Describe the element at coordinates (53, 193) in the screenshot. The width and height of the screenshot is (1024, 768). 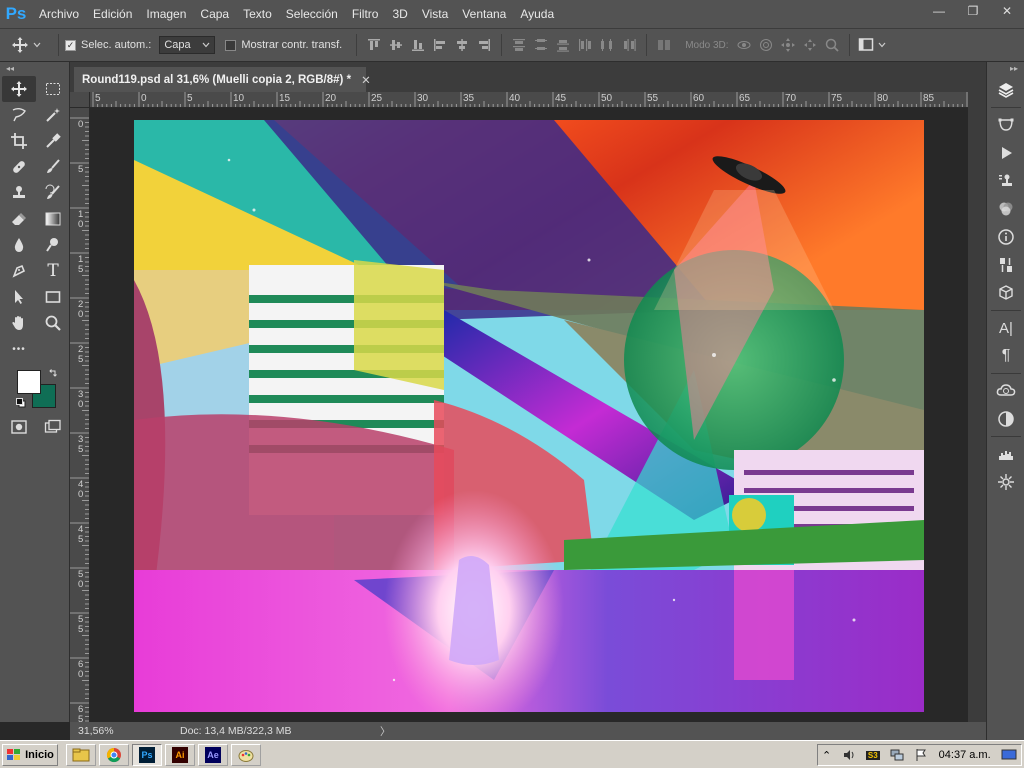
I see `history-brush-tool` at that location.